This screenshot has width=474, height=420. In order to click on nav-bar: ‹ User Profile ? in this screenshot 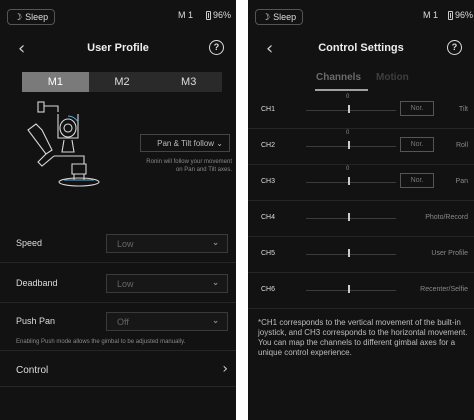, I will do `click(118, 49)`.